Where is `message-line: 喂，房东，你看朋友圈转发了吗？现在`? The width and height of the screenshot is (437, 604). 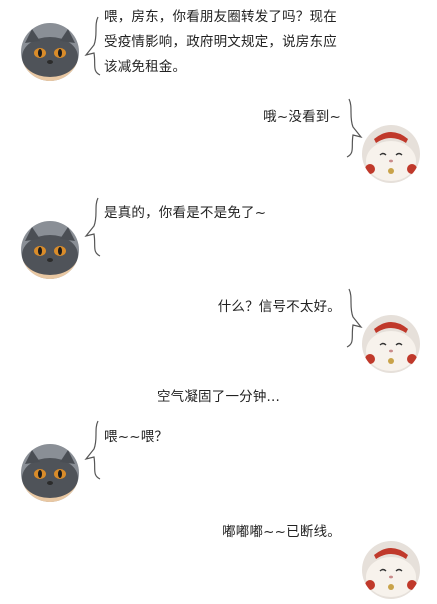
message-line: 喂，房东，你看朋友圈转发了吗？现在 is located at coordinates (220, 17).